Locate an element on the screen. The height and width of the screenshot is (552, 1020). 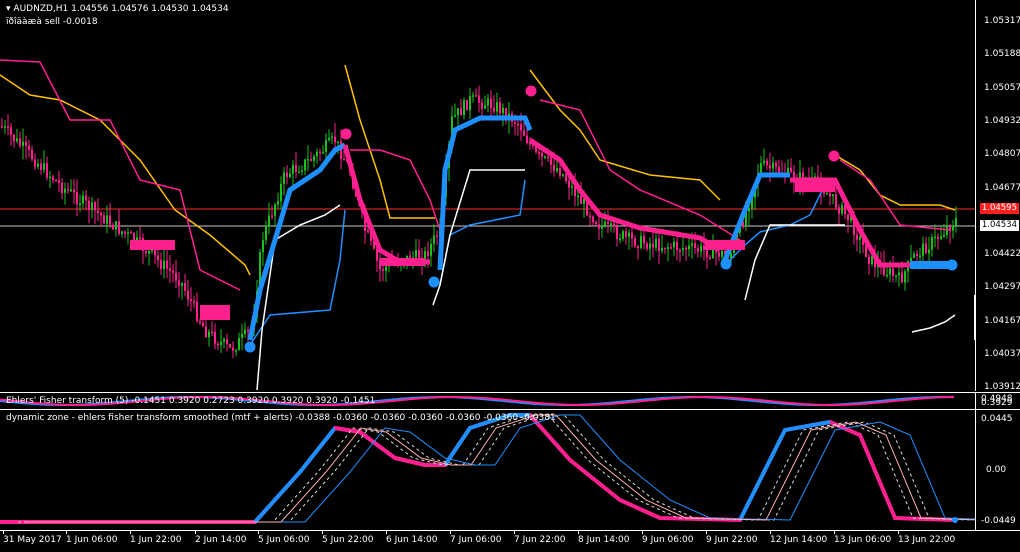
price-scale-label: 1.05188 is located at coordinates (1002, 54).